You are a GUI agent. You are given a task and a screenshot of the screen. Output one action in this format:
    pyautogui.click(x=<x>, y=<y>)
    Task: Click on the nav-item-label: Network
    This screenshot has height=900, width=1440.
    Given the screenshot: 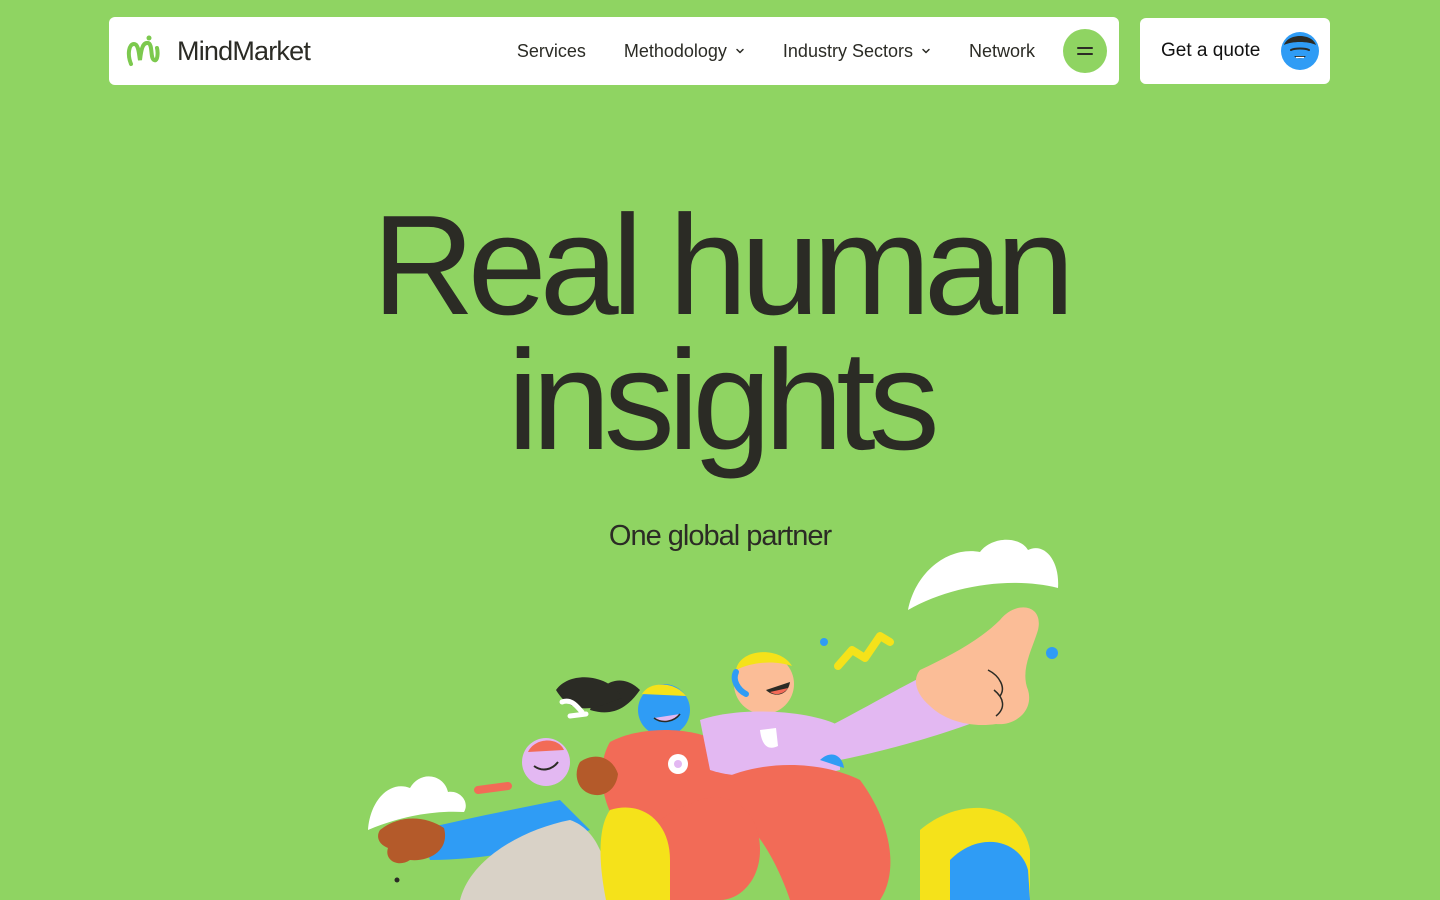 What is the action you would take?
    pyautogui.click(x=1001, y=50)
    